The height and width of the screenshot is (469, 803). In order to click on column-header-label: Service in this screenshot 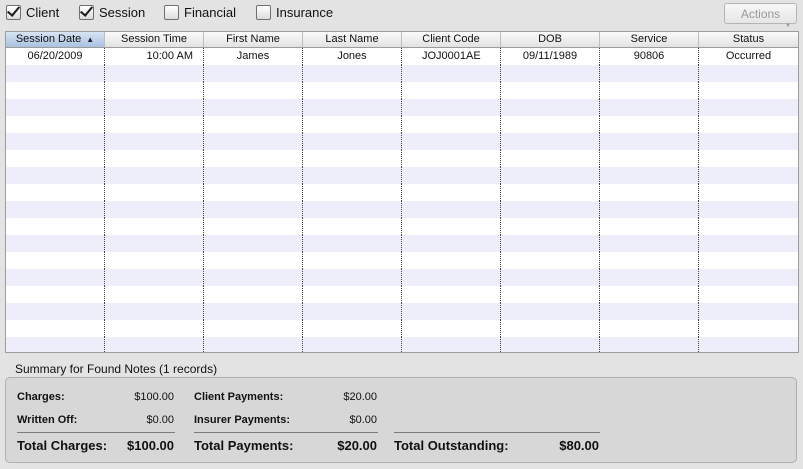, I will do `click(649, 39)`.